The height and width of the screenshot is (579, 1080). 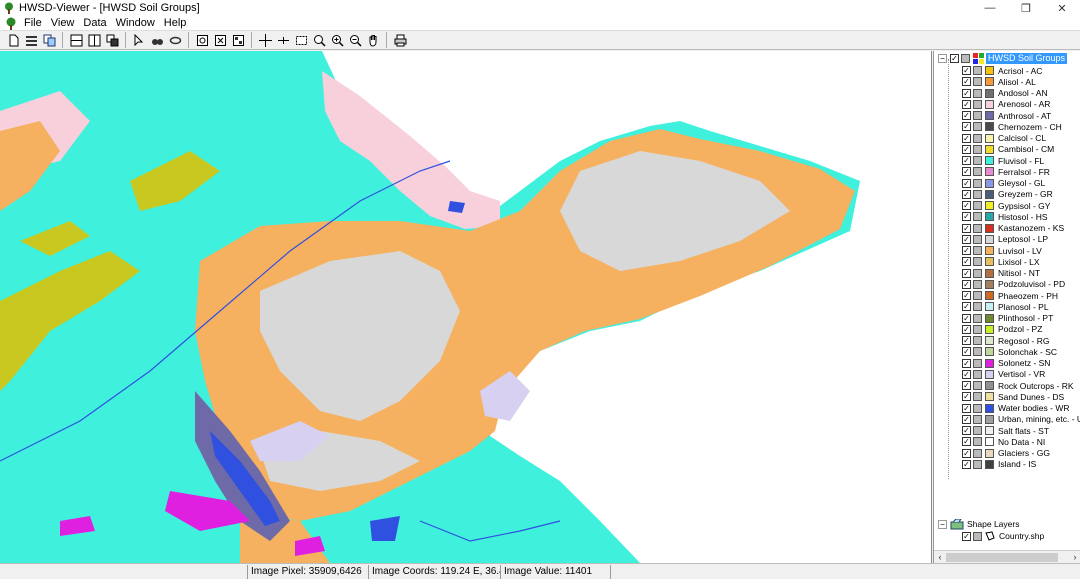 I want to click on legend-item: ✓ Regosol - RG, so click(x=1021, y=340).